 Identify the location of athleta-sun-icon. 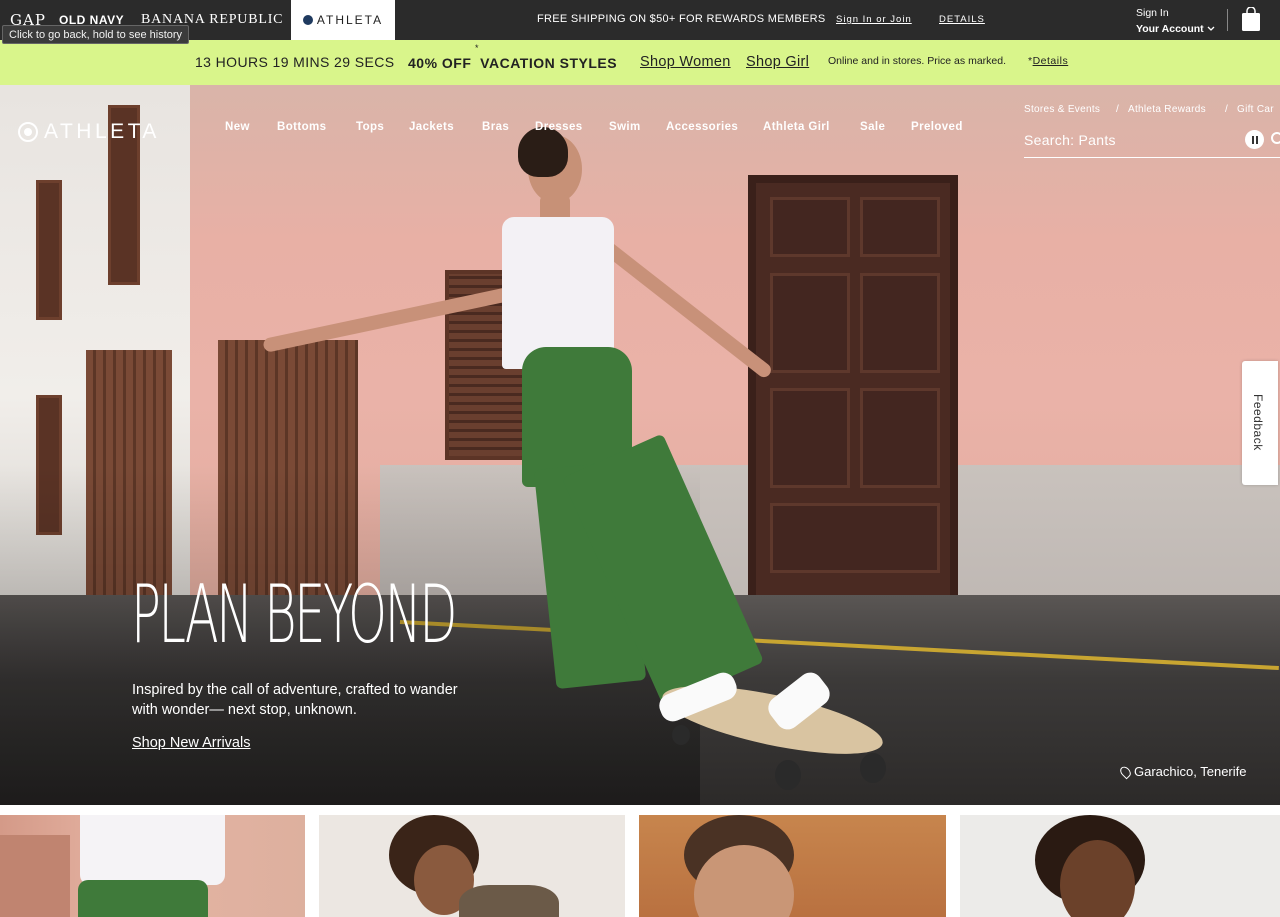
(307, 20).